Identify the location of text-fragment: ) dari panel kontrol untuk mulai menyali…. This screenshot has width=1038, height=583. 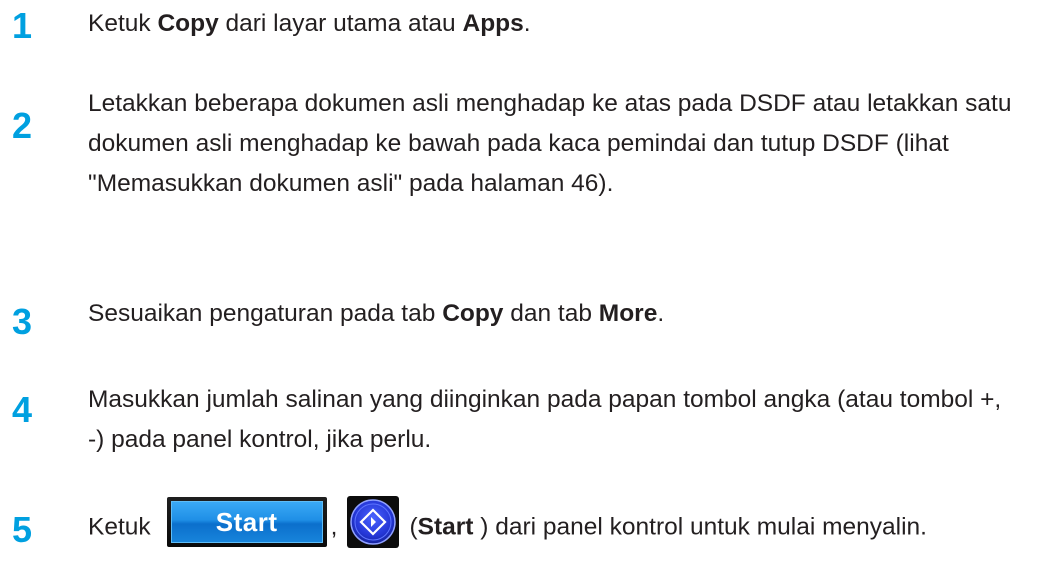
(700, 527).